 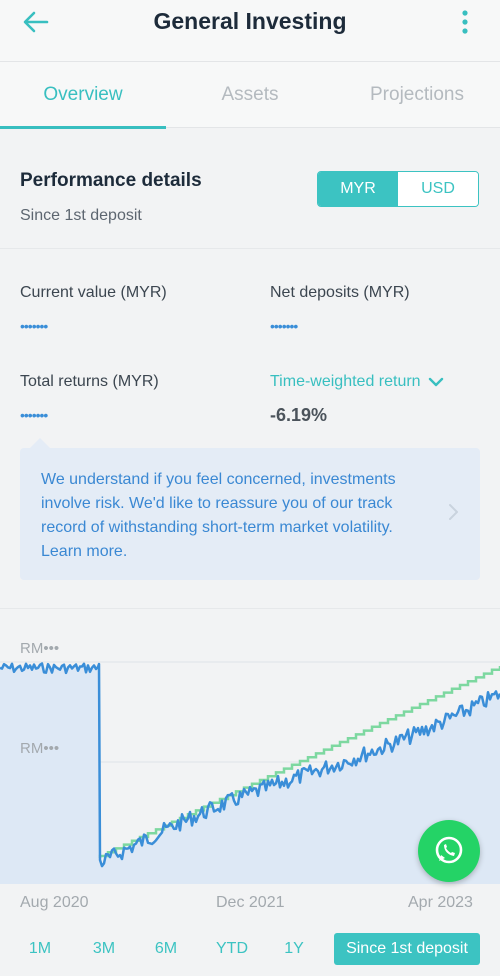 What do you see at coordinates (453, 512) in the screenshot?
I see `chevron-right-icon` at bounding box center [453, 512].